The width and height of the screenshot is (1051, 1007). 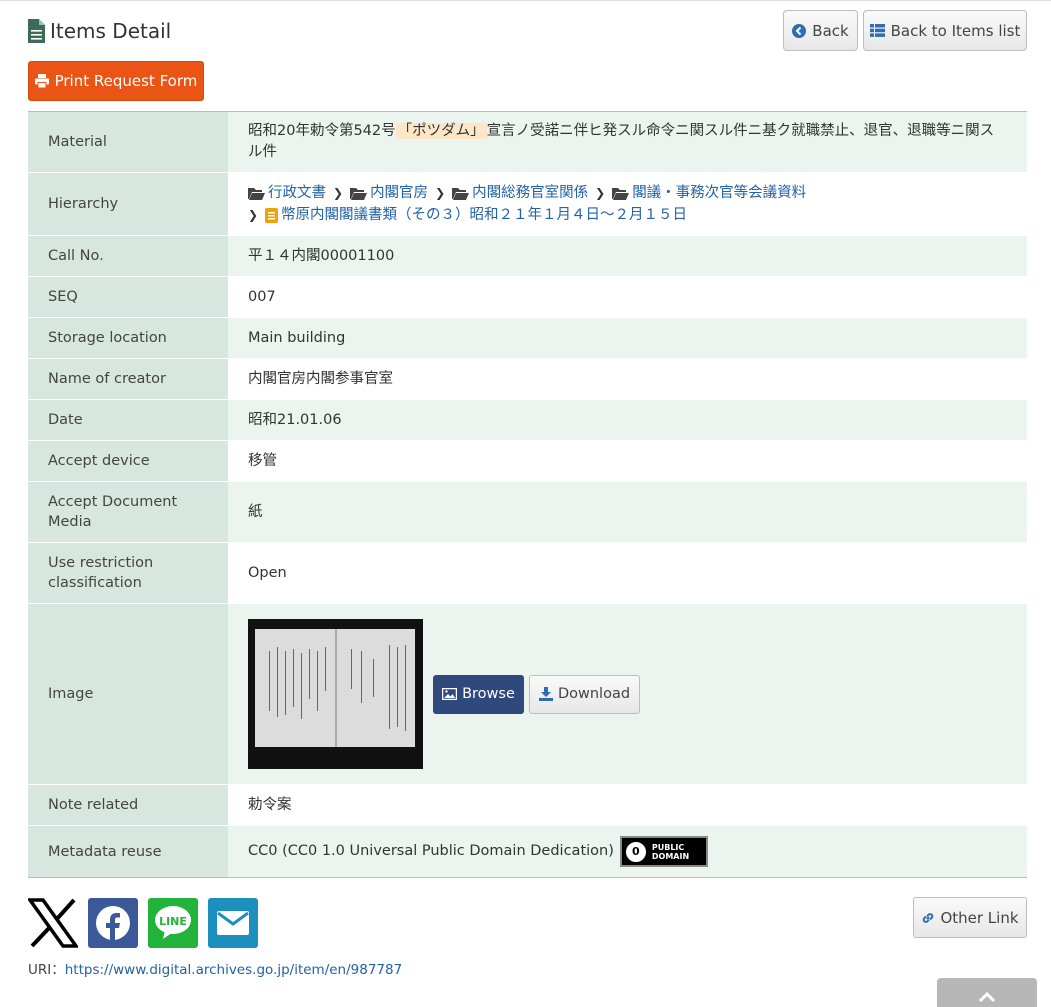 I want to click on back-button: Back, so click(x=820, y=30).